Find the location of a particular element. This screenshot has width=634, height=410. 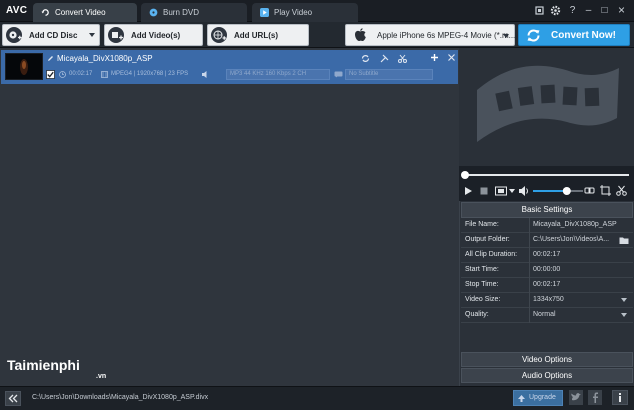

disc-icon is located at coordinates (153, 12).